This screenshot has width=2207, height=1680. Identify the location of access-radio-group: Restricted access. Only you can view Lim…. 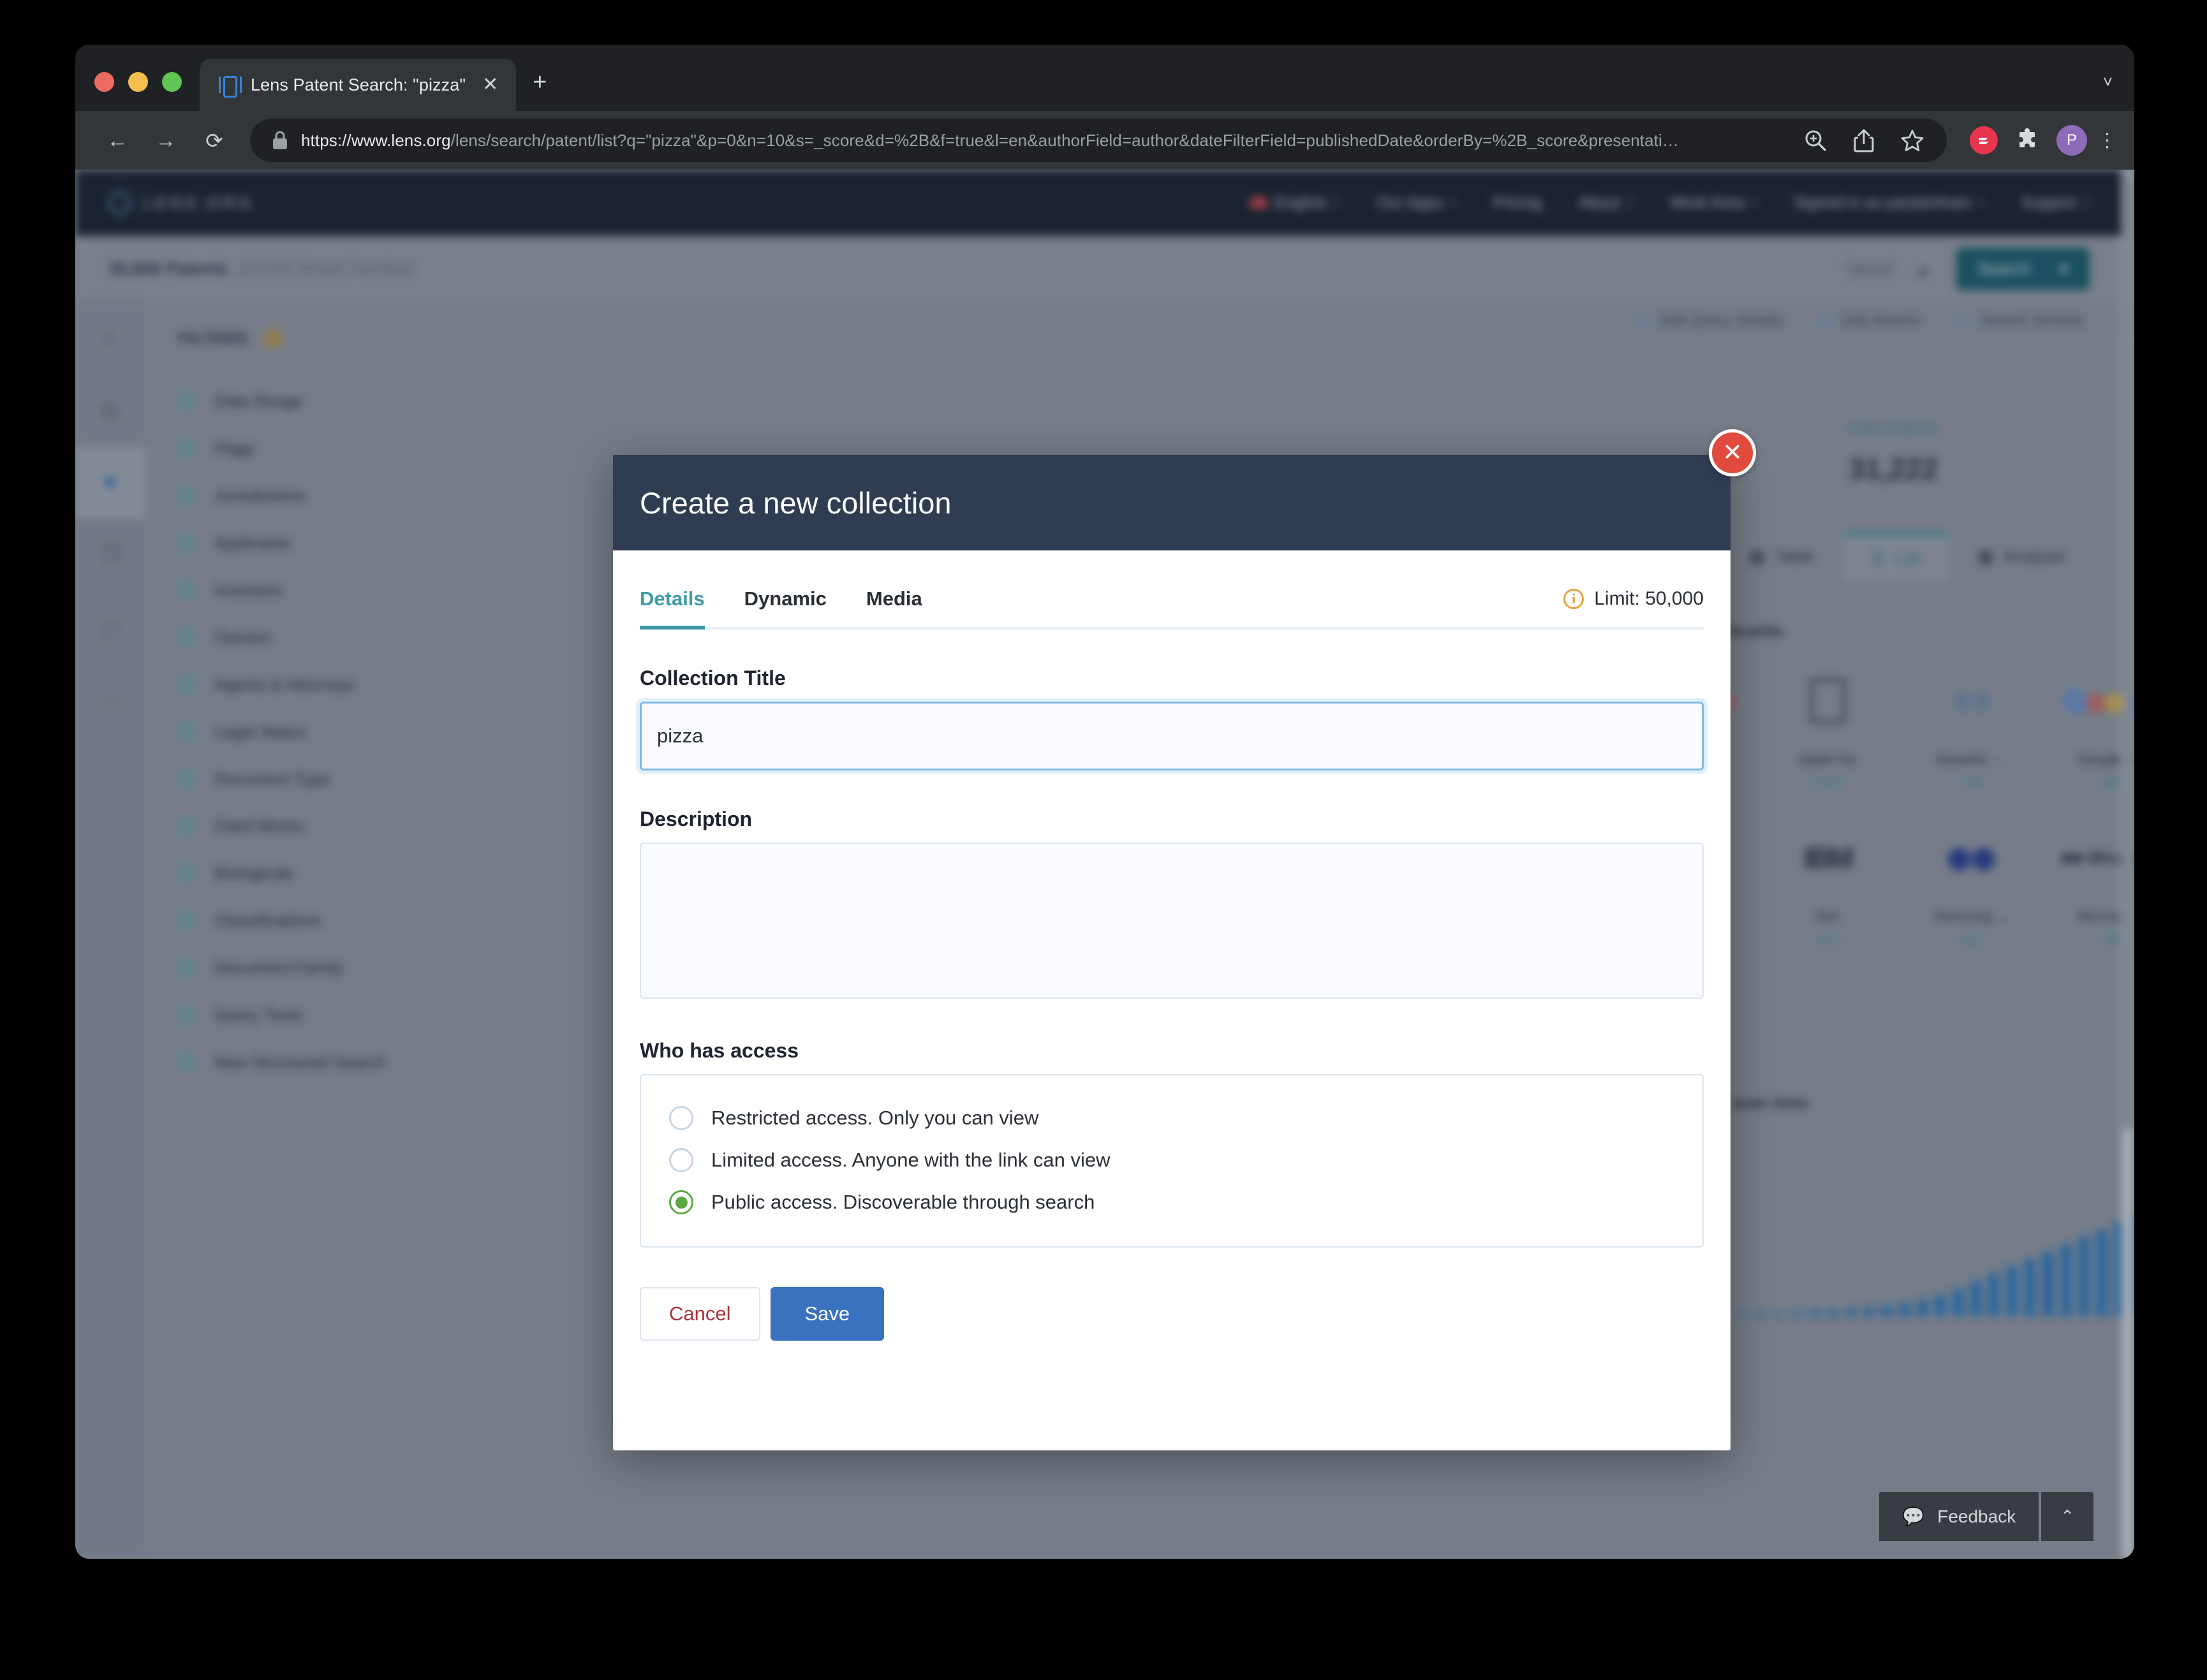
(1172, 1161).